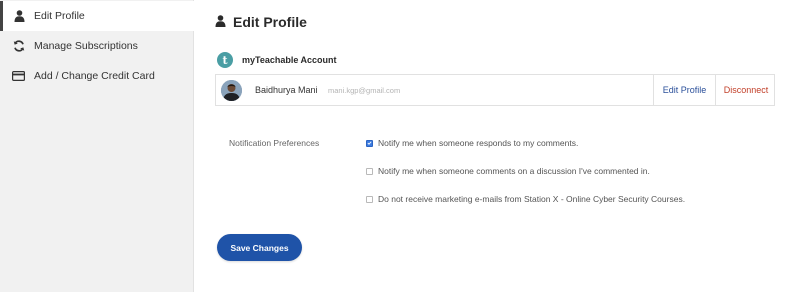 This screenshot has height=292, width=800. What do you see at coordinates (364, 90) in the screenshot?
I see `user-email: mani.kgp@gmail.com` at bounding box center [364, 90].